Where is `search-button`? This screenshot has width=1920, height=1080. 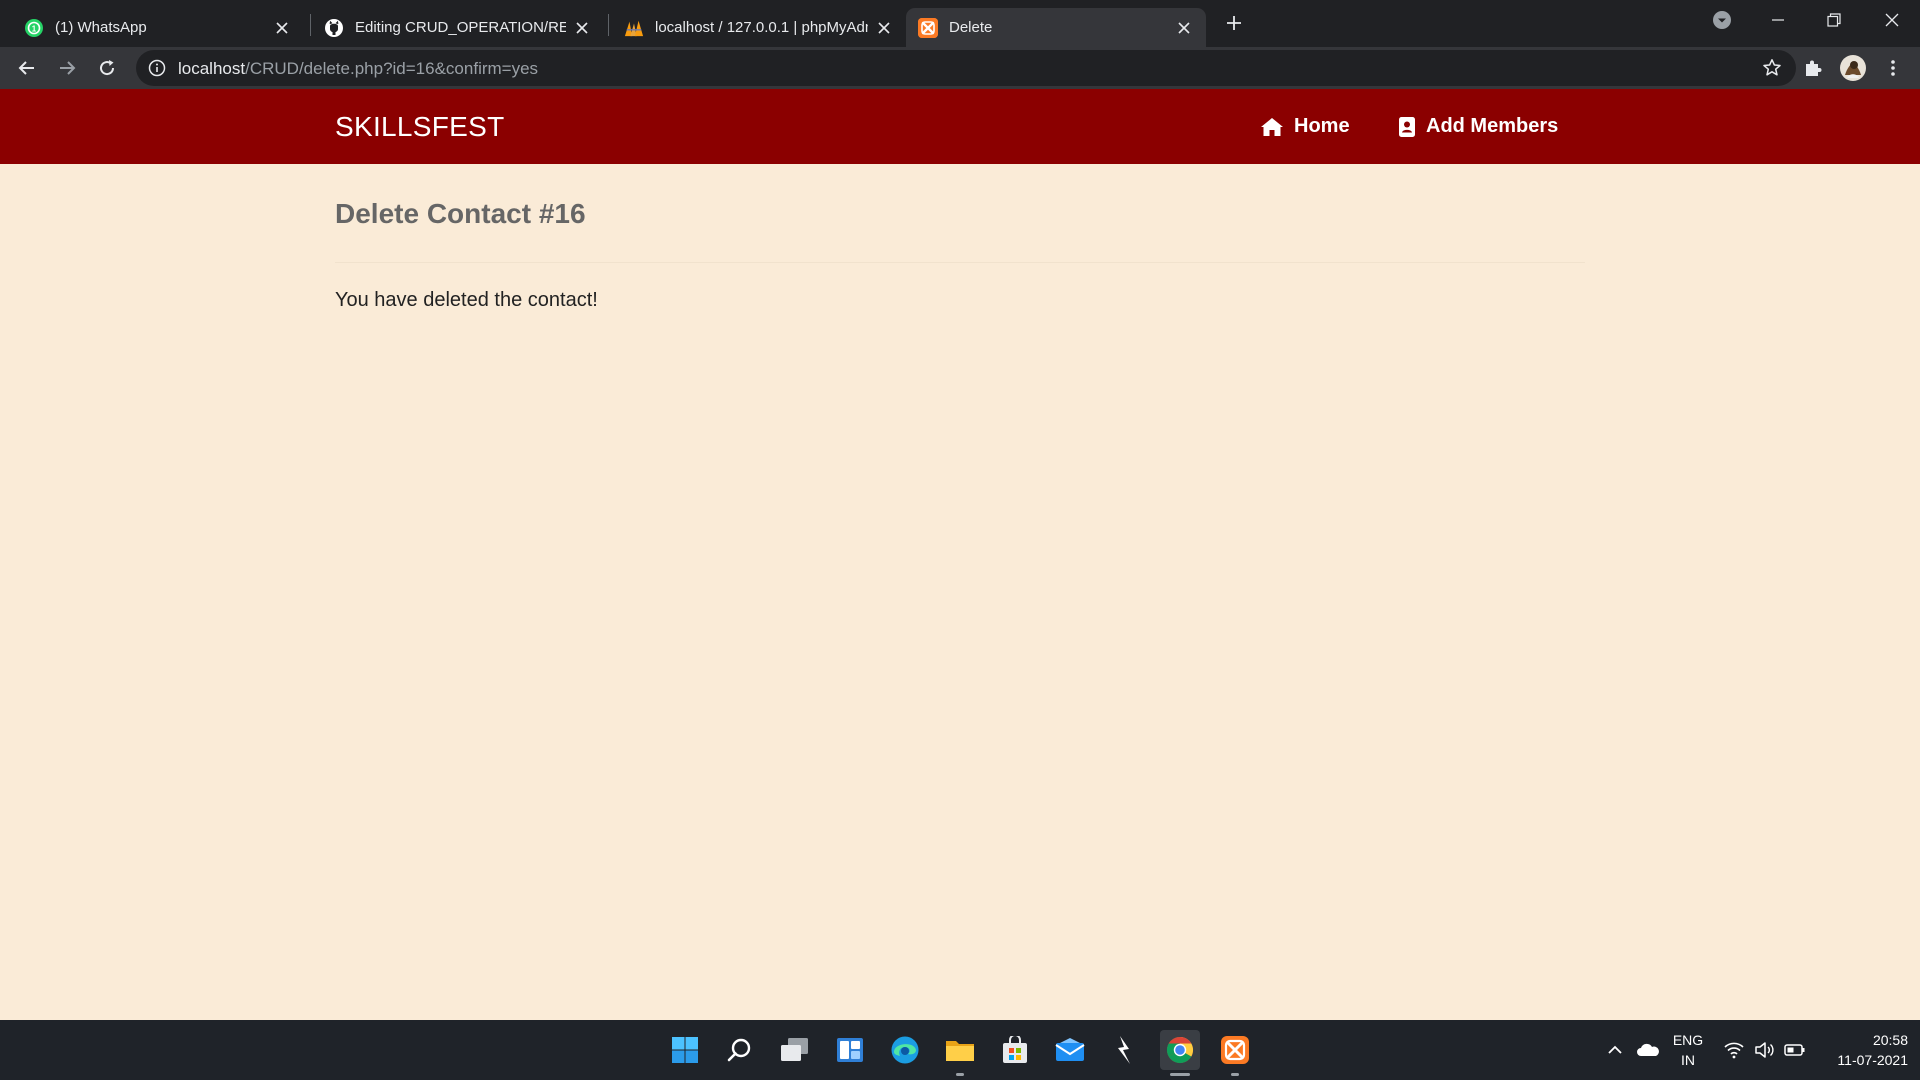 search-button is located at coordinates (740, 1050).